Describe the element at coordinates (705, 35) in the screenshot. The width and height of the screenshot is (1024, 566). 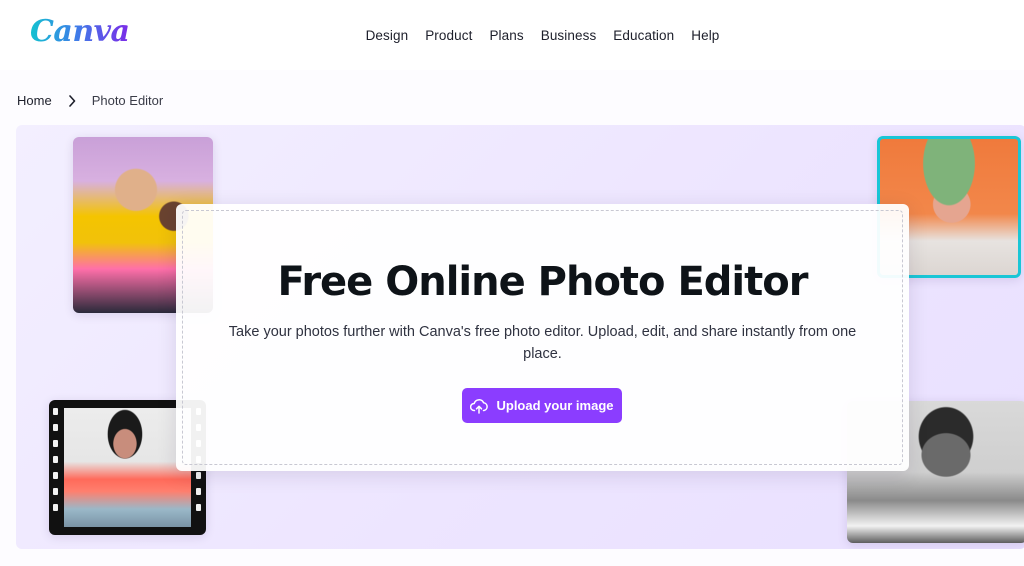
I see `nav-item-help: Help` at that location.